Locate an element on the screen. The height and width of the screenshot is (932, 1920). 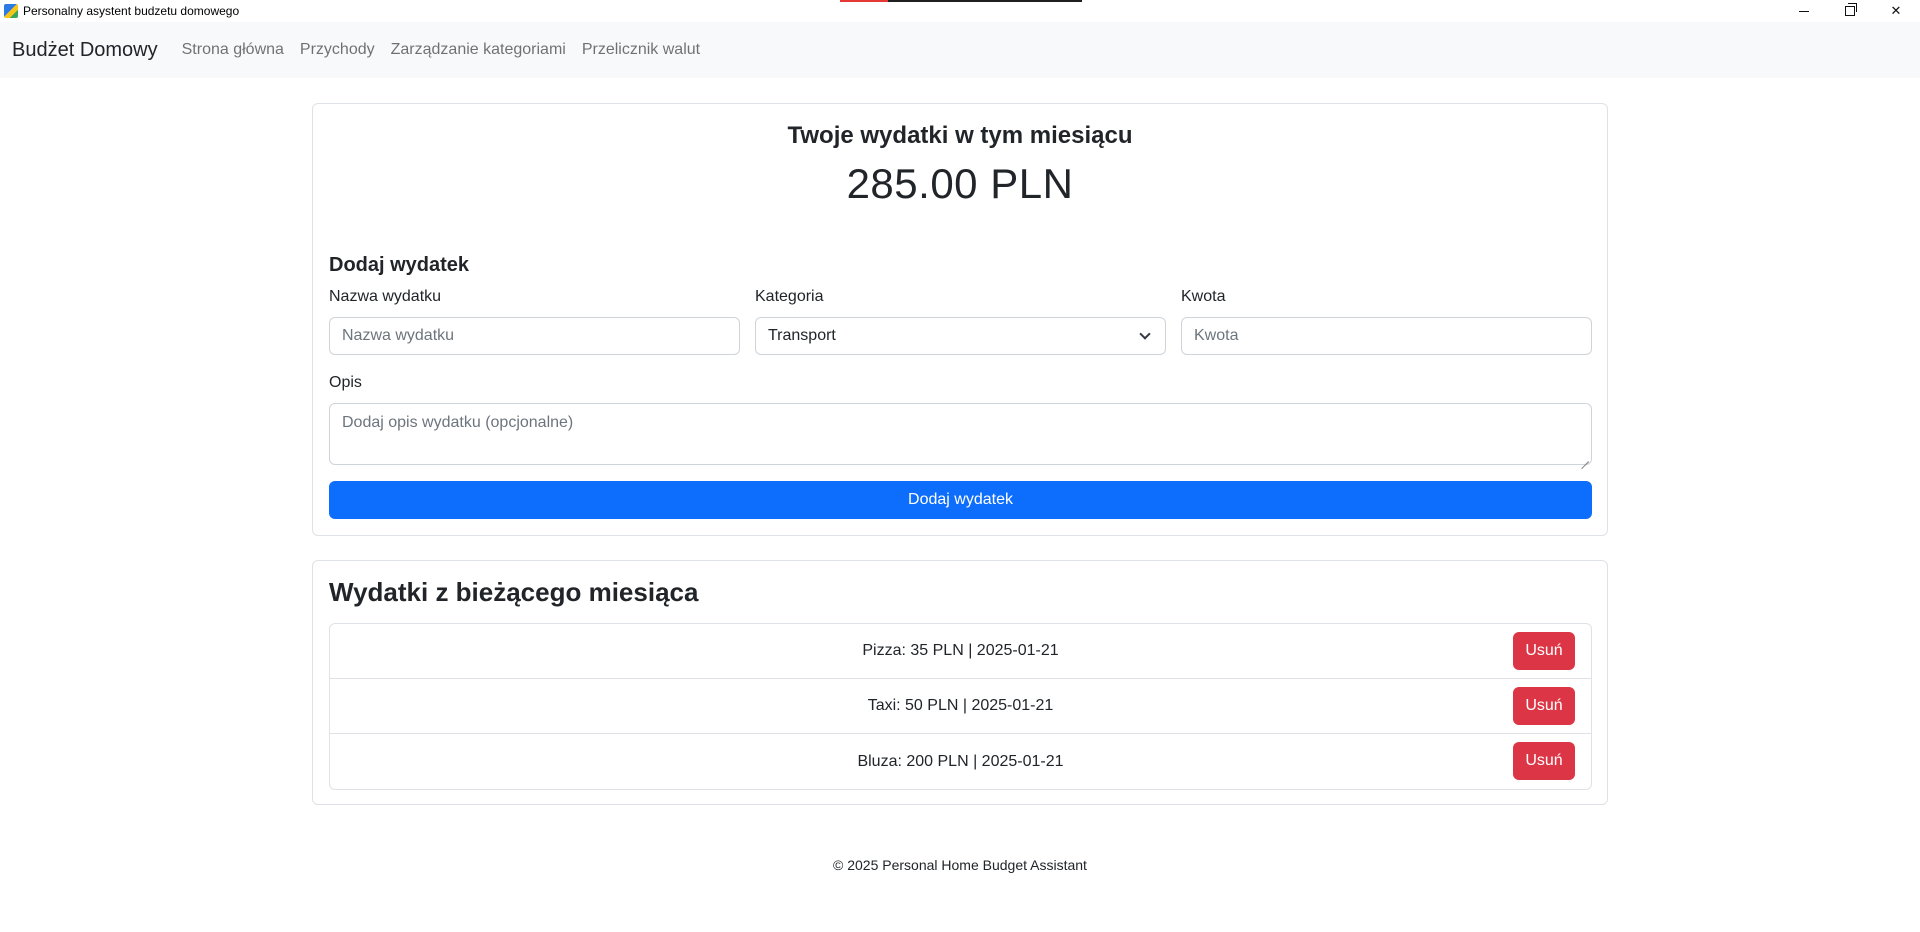
footer-text: © 2025 Personal Home Budget Assistant is located at coordinates (960, 865).